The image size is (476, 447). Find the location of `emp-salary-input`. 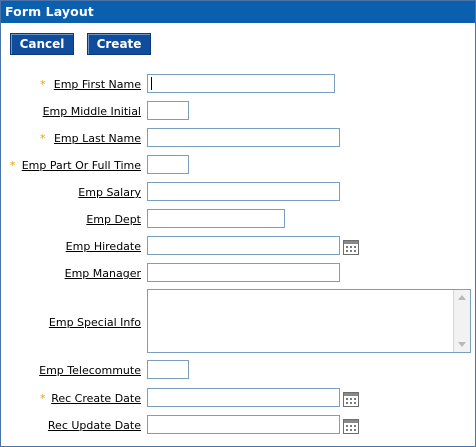

emp-salary-input is located at coordinates (243, 191).